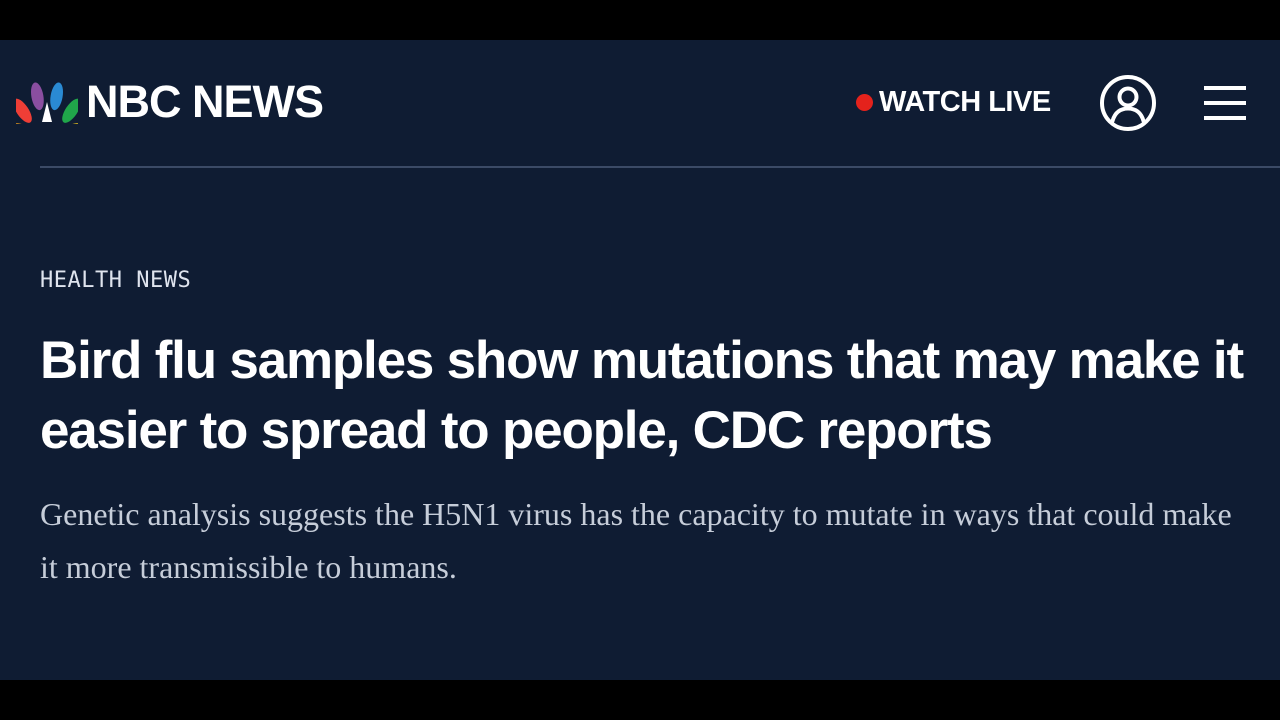 The height and width of the screenshot is (720, 1280). I want to click on menu-button, so click(1225, 103).